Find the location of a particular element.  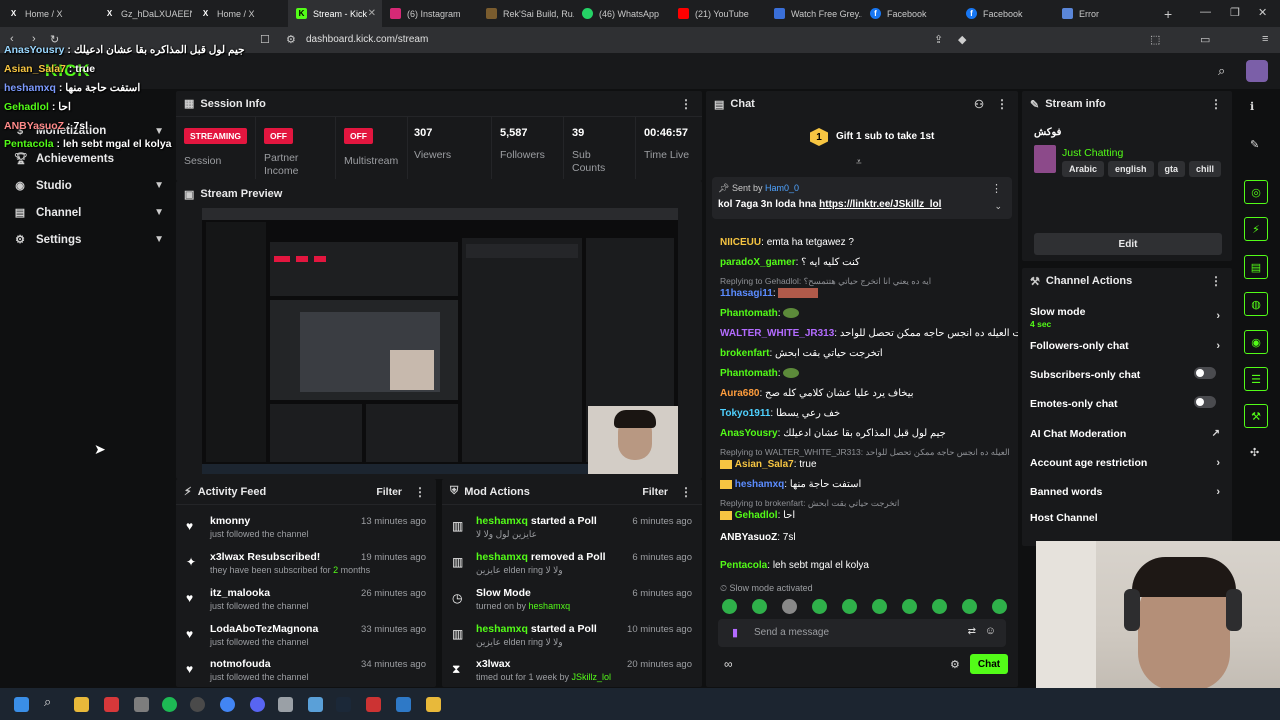

nav-channel: ▤ Channel ▼ is located at coordinates (89, 213).